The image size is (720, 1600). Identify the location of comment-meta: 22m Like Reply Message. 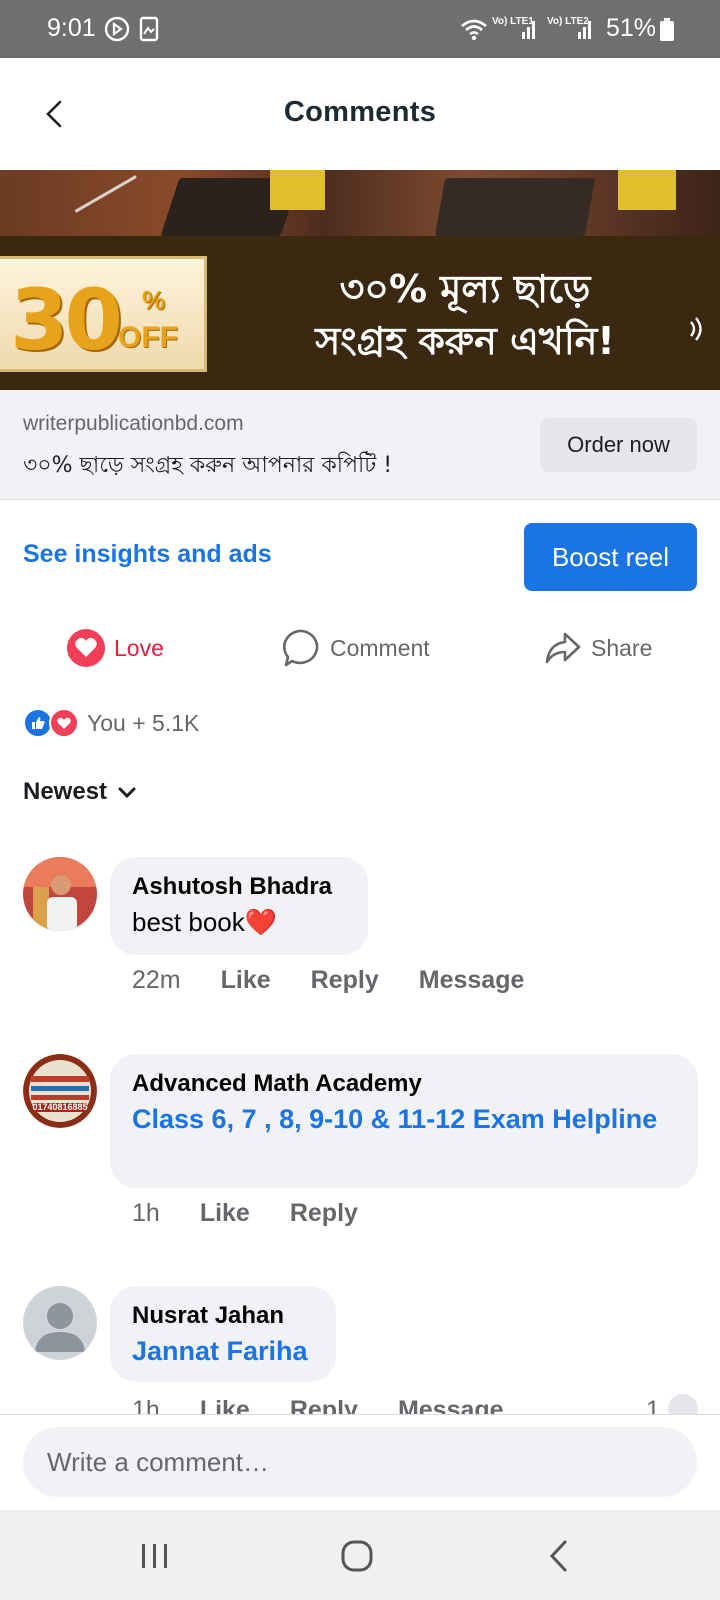
(348, 980).